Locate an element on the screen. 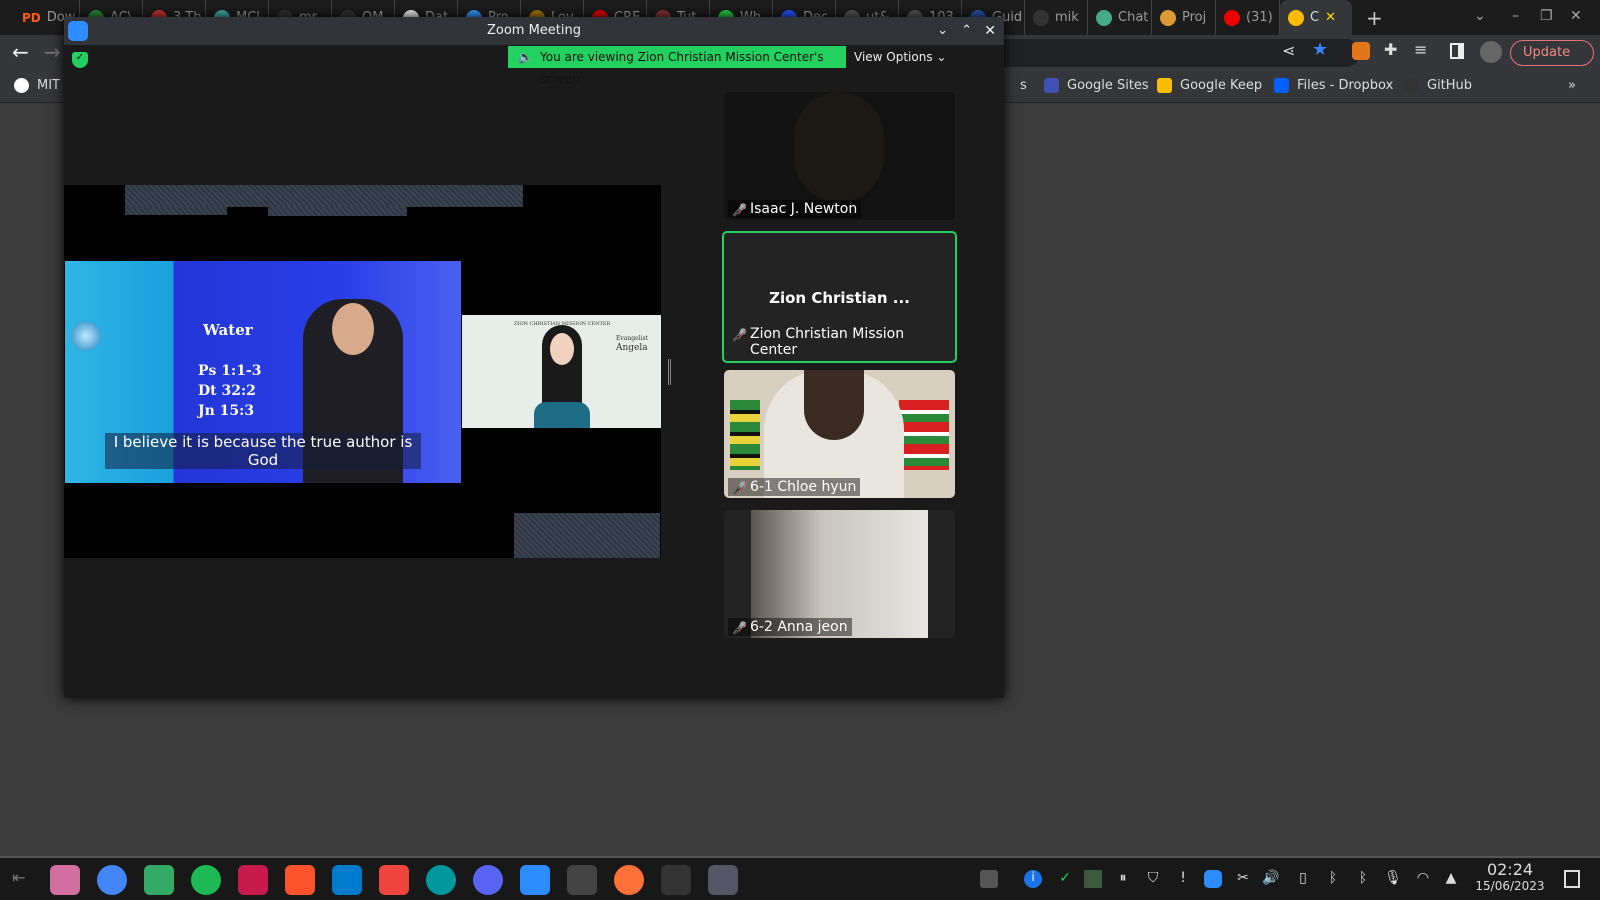 The height and width of the screenshot is (900, 1600). brave-app-icon is located at coordinates (300, 880).